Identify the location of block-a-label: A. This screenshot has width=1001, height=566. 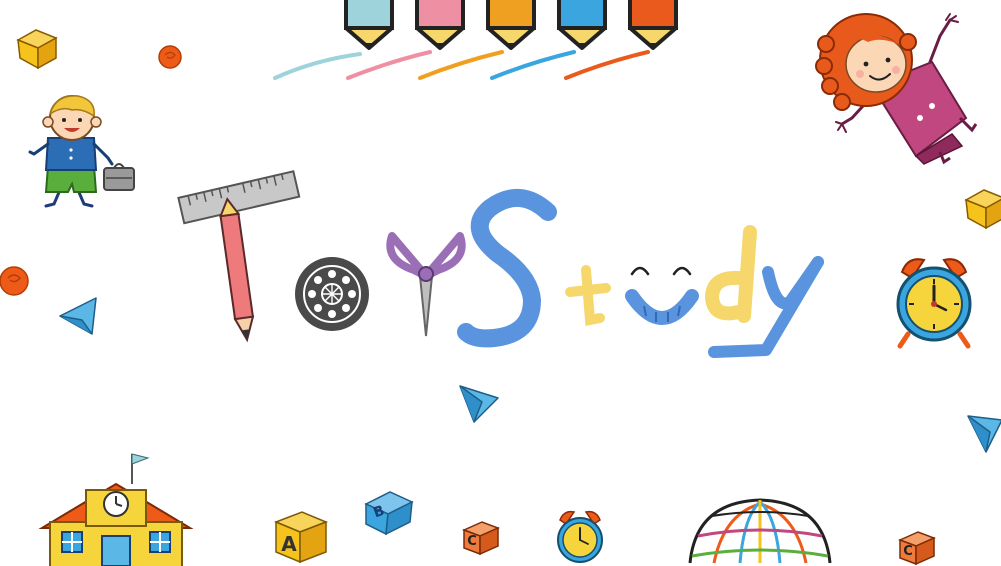
(289, 544).